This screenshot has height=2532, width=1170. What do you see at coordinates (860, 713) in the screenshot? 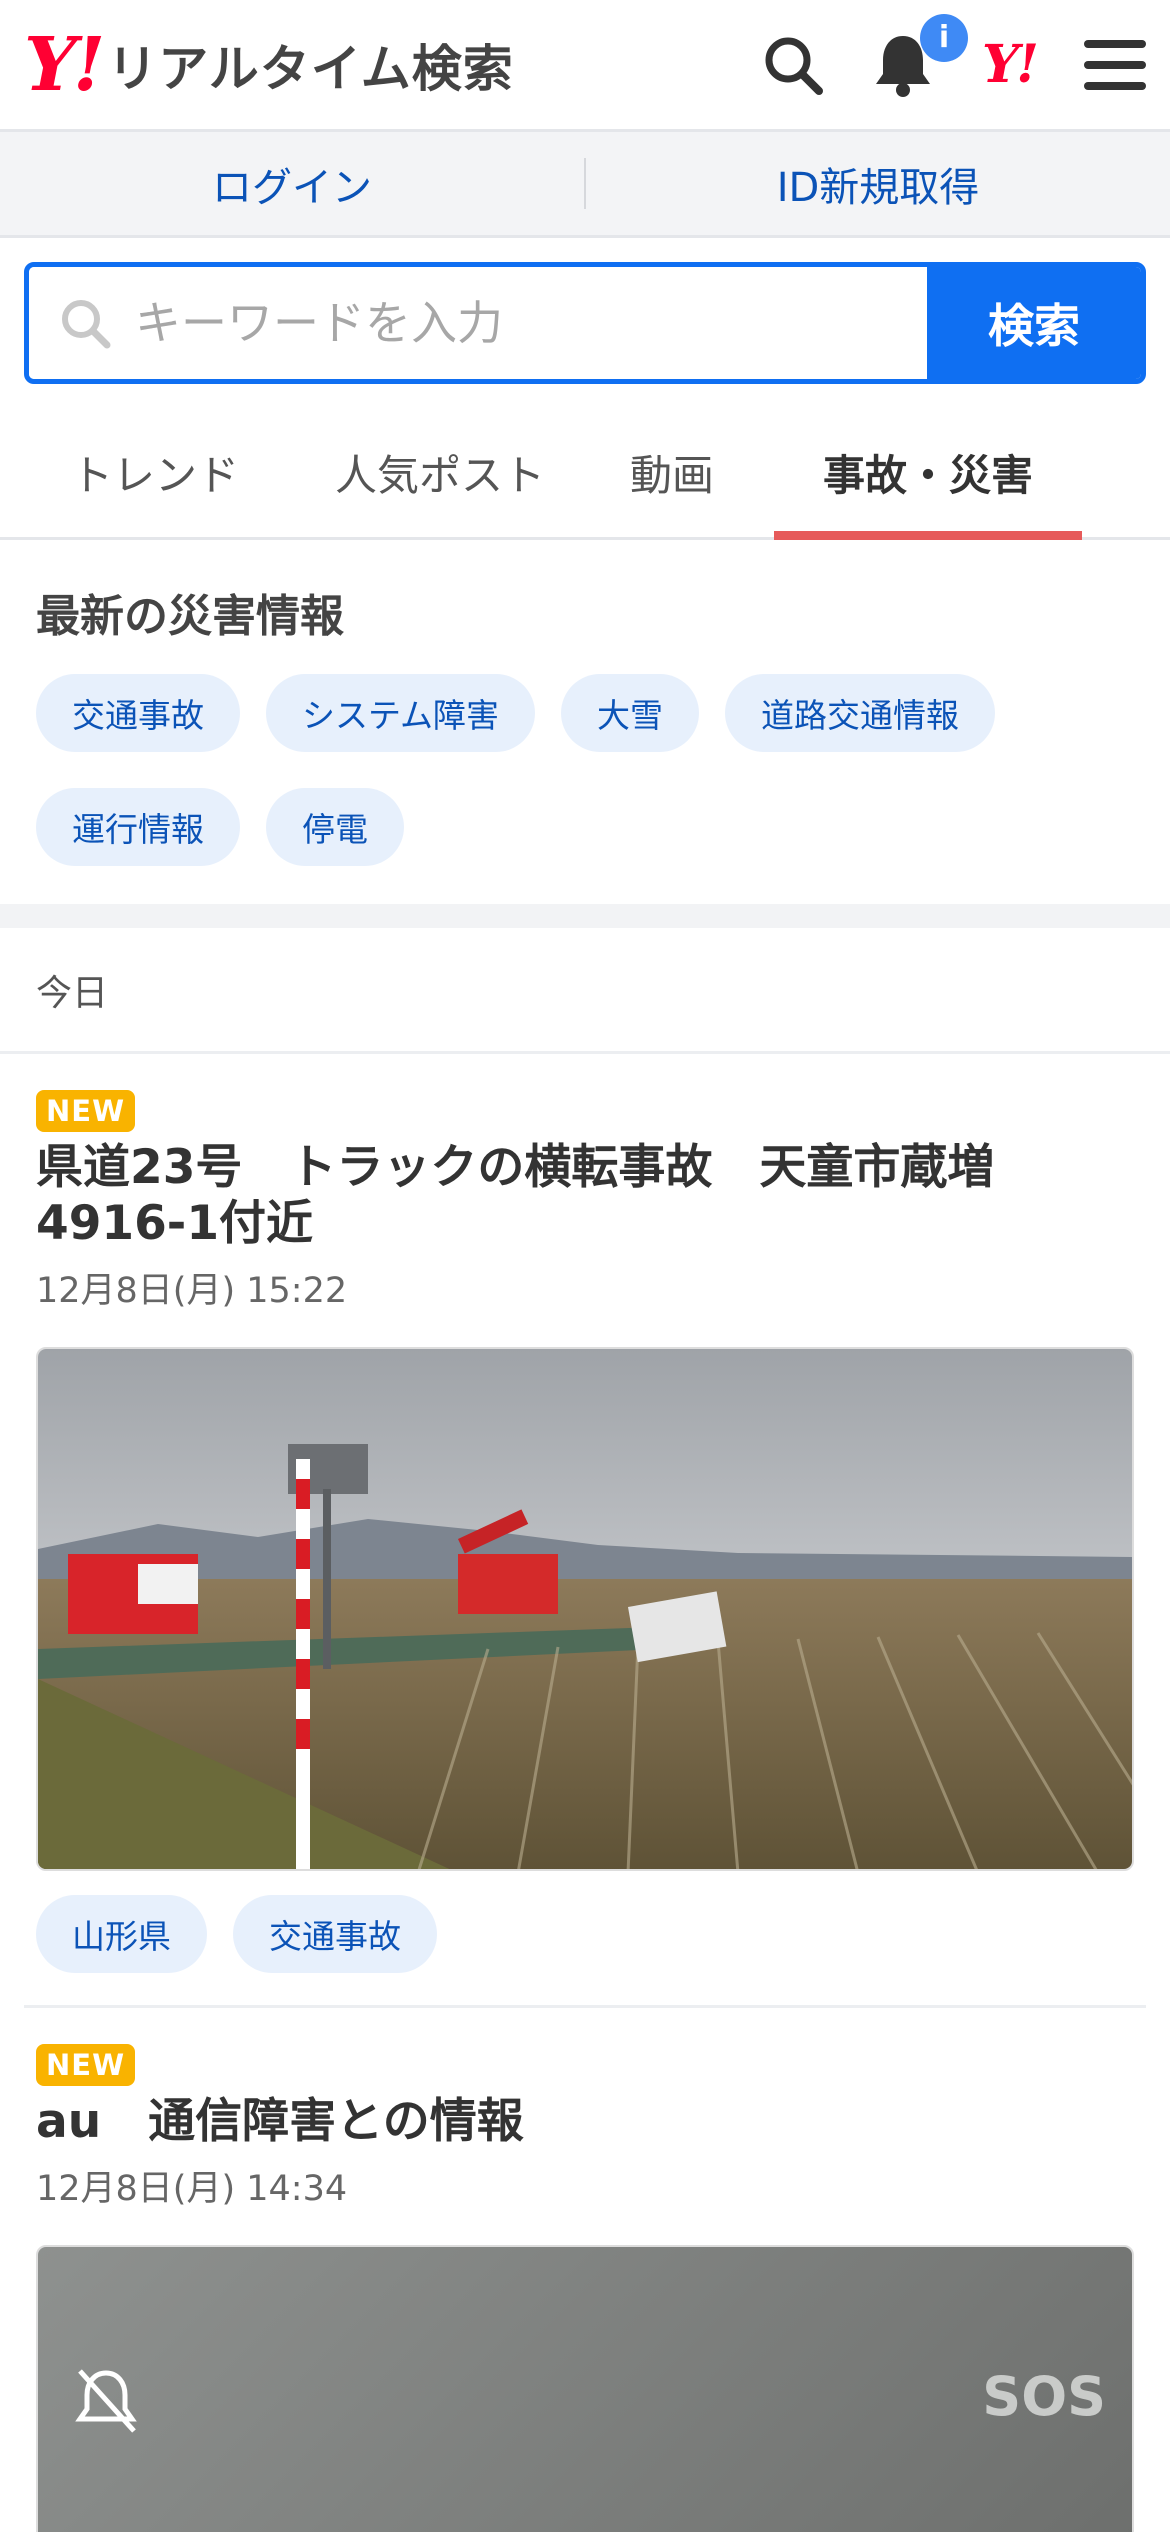
I see `chip-road-traffic: 道路交通情報` at bounding box center [860, 713].